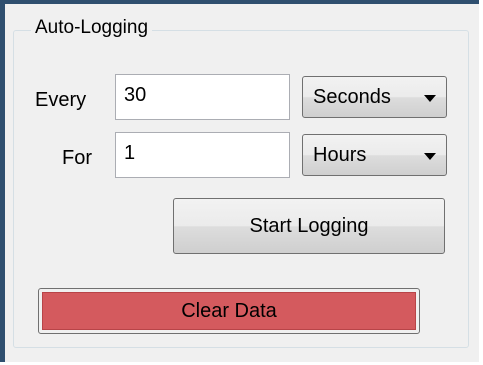 The height and width of the screenshot is (365, 483). Describe the element at coordinates (77, 158) in the screenshot. I see `for-label: For` at that location.